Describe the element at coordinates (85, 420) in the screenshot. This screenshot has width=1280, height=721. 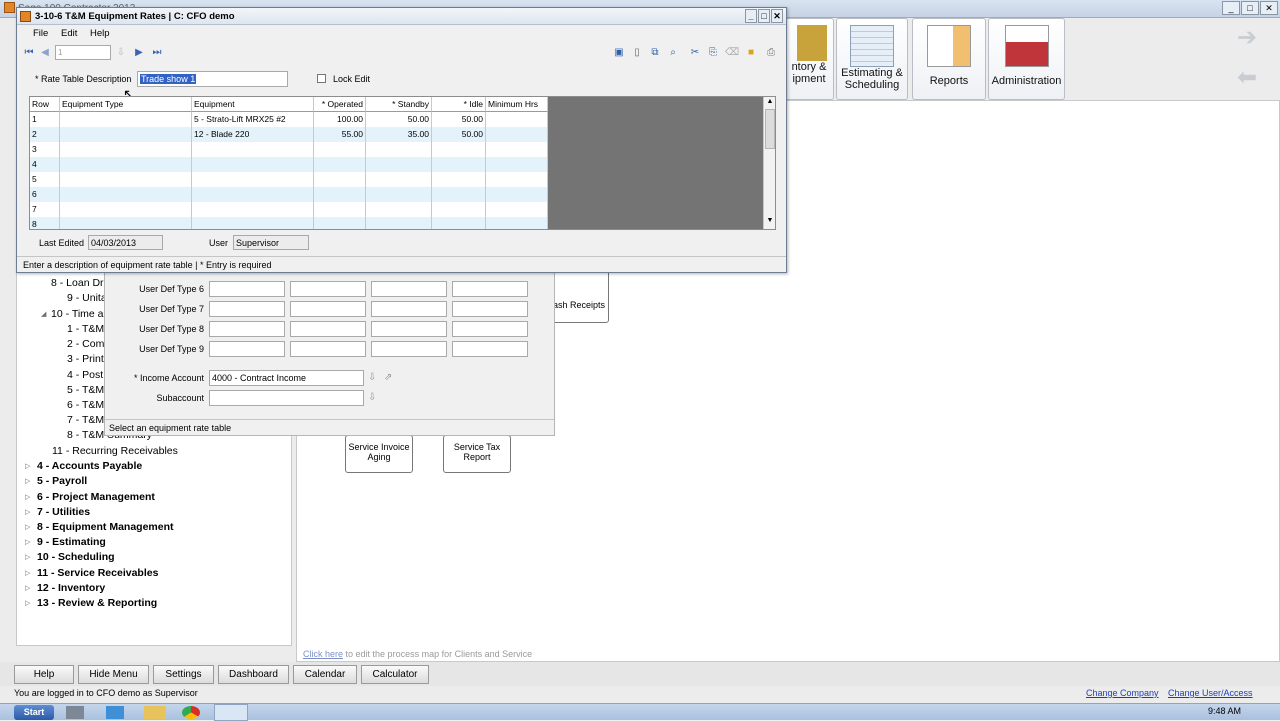
I see `tree-item: 7 - T&M` at that location.